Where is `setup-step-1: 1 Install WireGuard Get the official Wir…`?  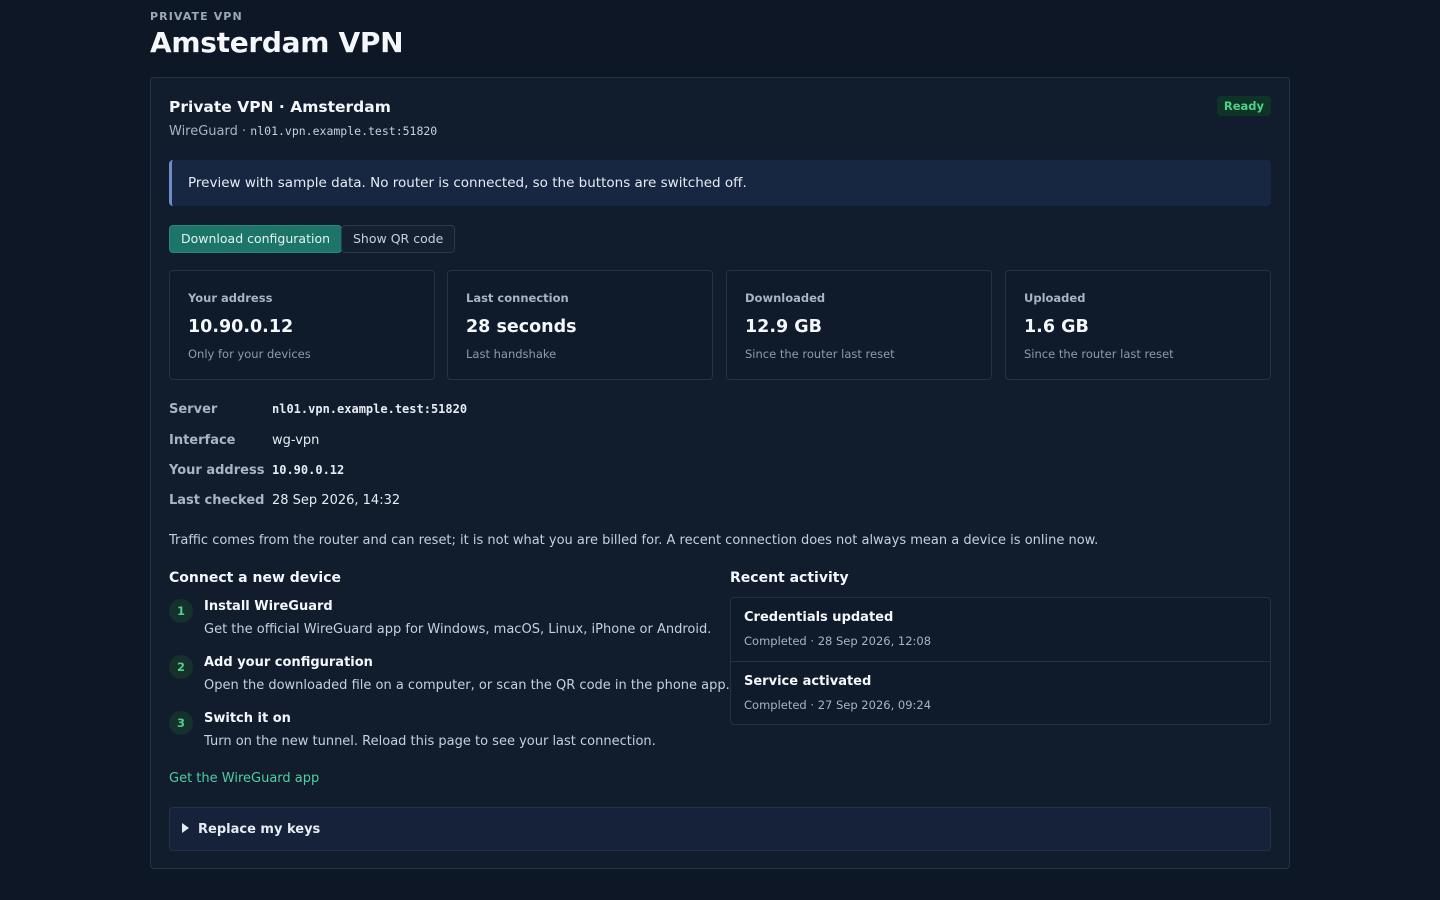
setup-step-1: 1 Install WireGuard Get the official Wir… is located at coordinates (444, 623).